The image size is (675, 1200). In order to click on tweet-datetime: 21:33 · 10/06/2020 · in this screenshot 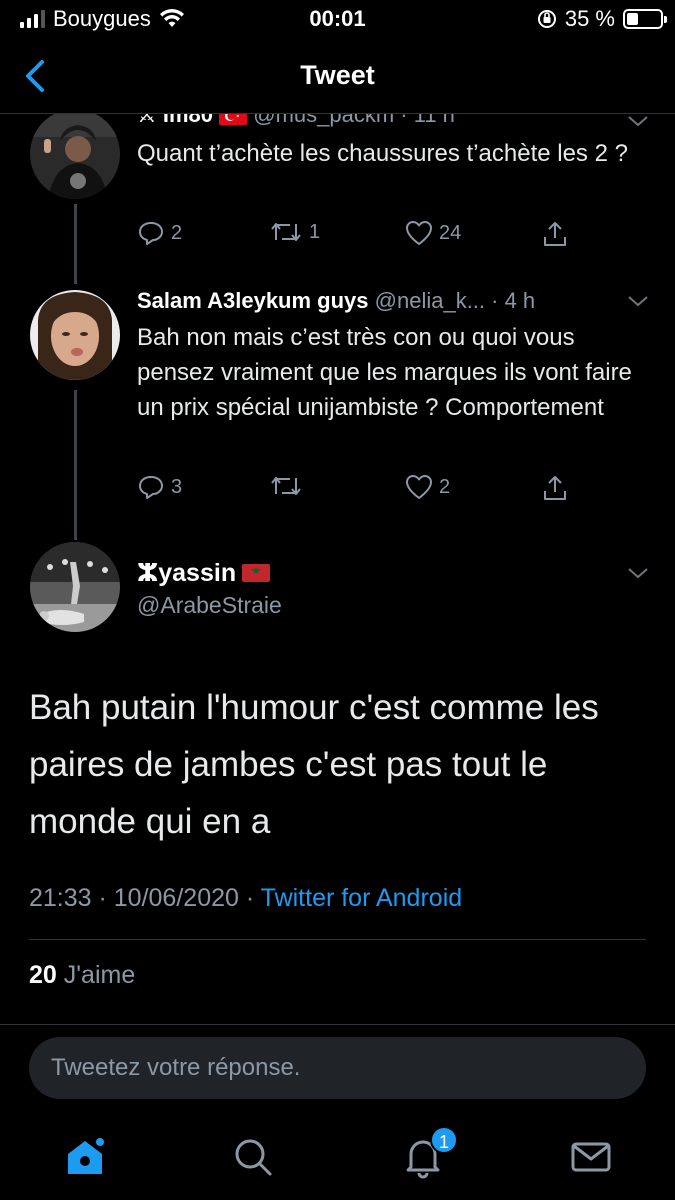, I will do `click(145, 898)`.